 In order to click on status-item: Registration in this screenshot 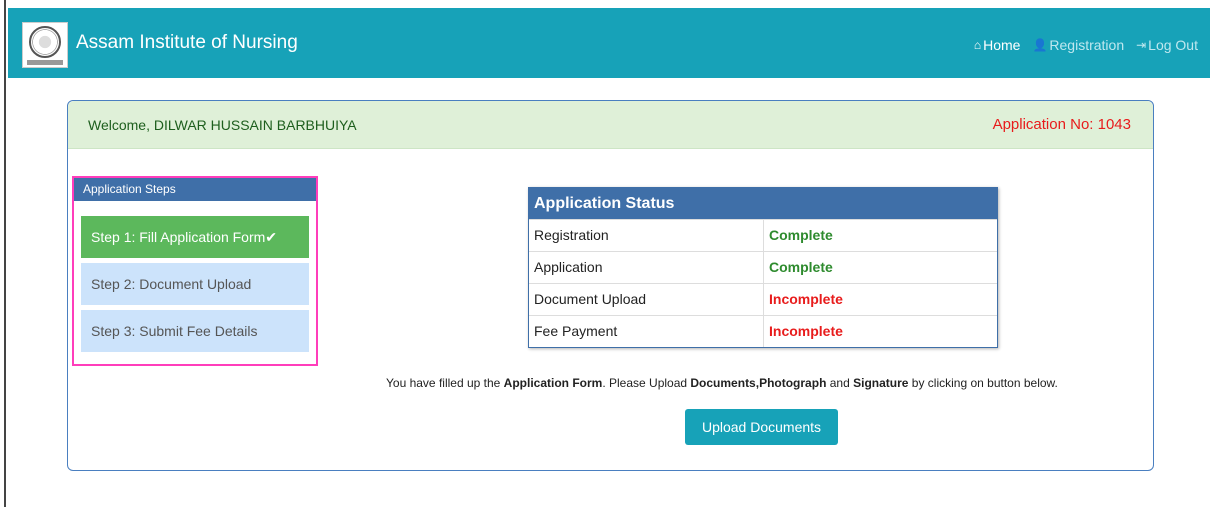, I will do `click(571, 235)`.